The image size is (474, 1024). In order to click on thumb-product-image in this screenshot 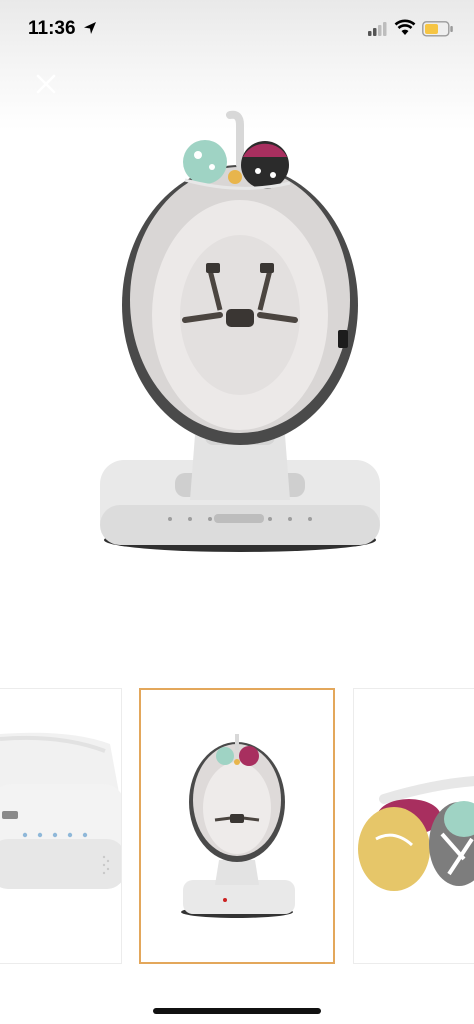, I will do `click(238, 826)`.